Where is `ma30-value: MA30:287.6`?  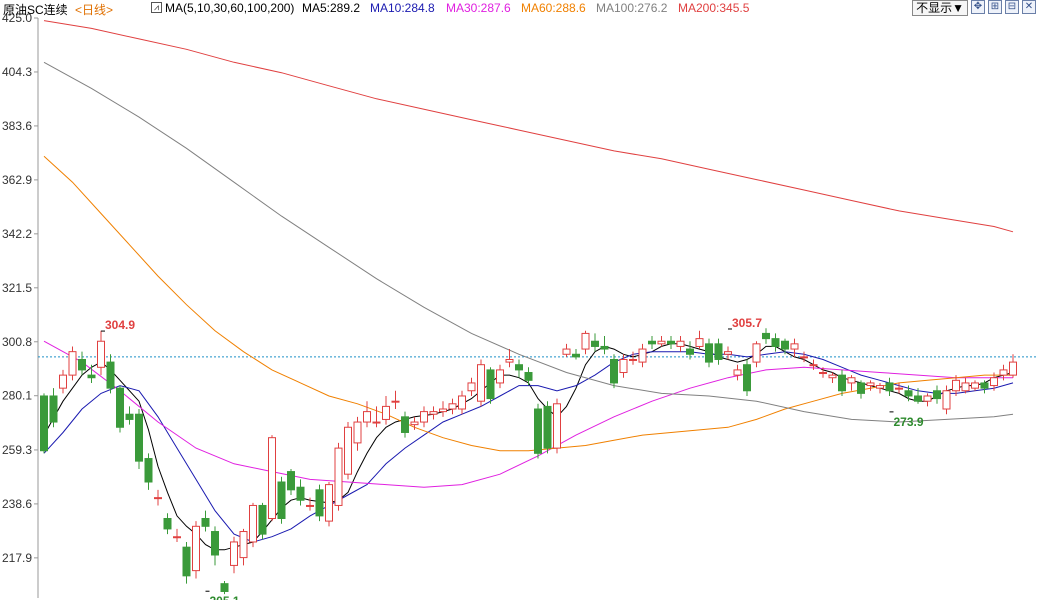
ma30-value: MA30:287.6 is located at coordinates (478, 8).